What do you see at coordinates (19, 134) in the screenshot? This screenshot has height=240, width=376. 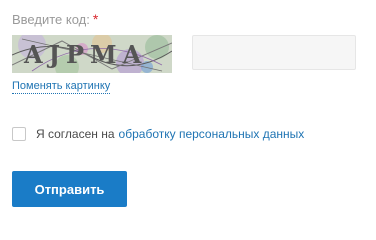 I see `consent-checkbox` at bounding box center [19, 134].